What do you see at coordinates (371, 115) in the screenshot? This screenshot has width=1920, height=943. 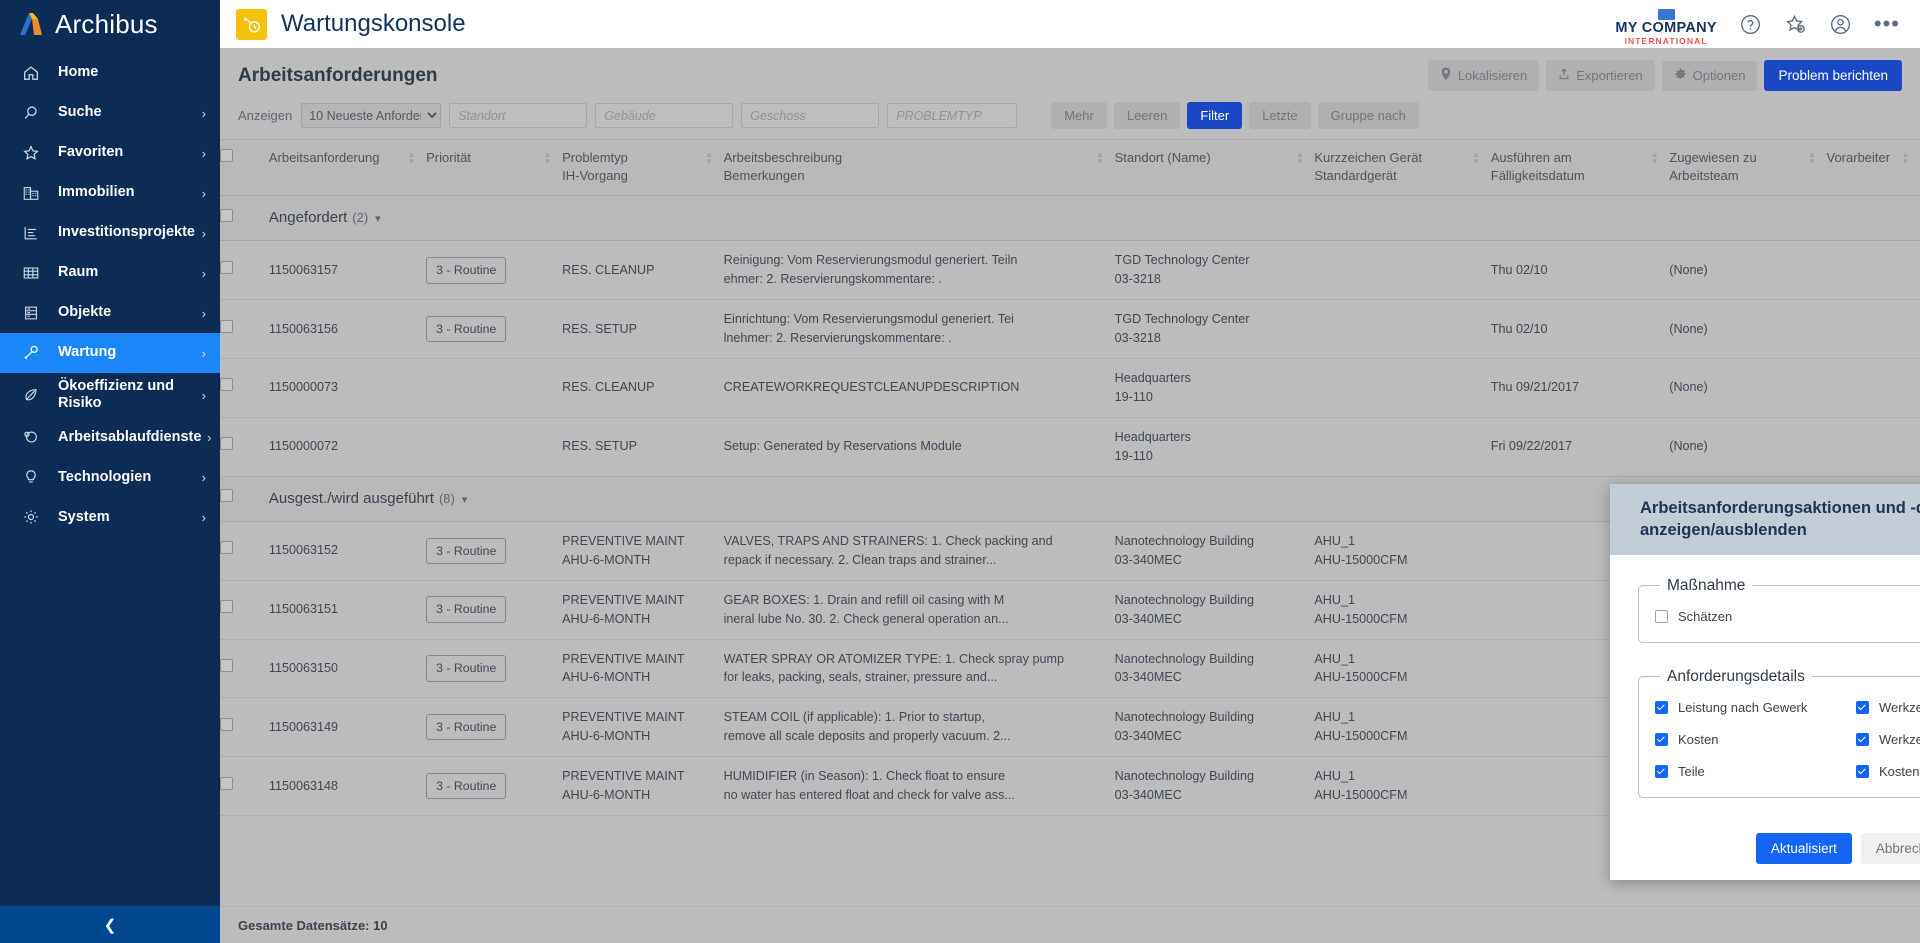 I see `show-count-select: 10 Neueste Anforderungen` at bounding box center [371, 115].